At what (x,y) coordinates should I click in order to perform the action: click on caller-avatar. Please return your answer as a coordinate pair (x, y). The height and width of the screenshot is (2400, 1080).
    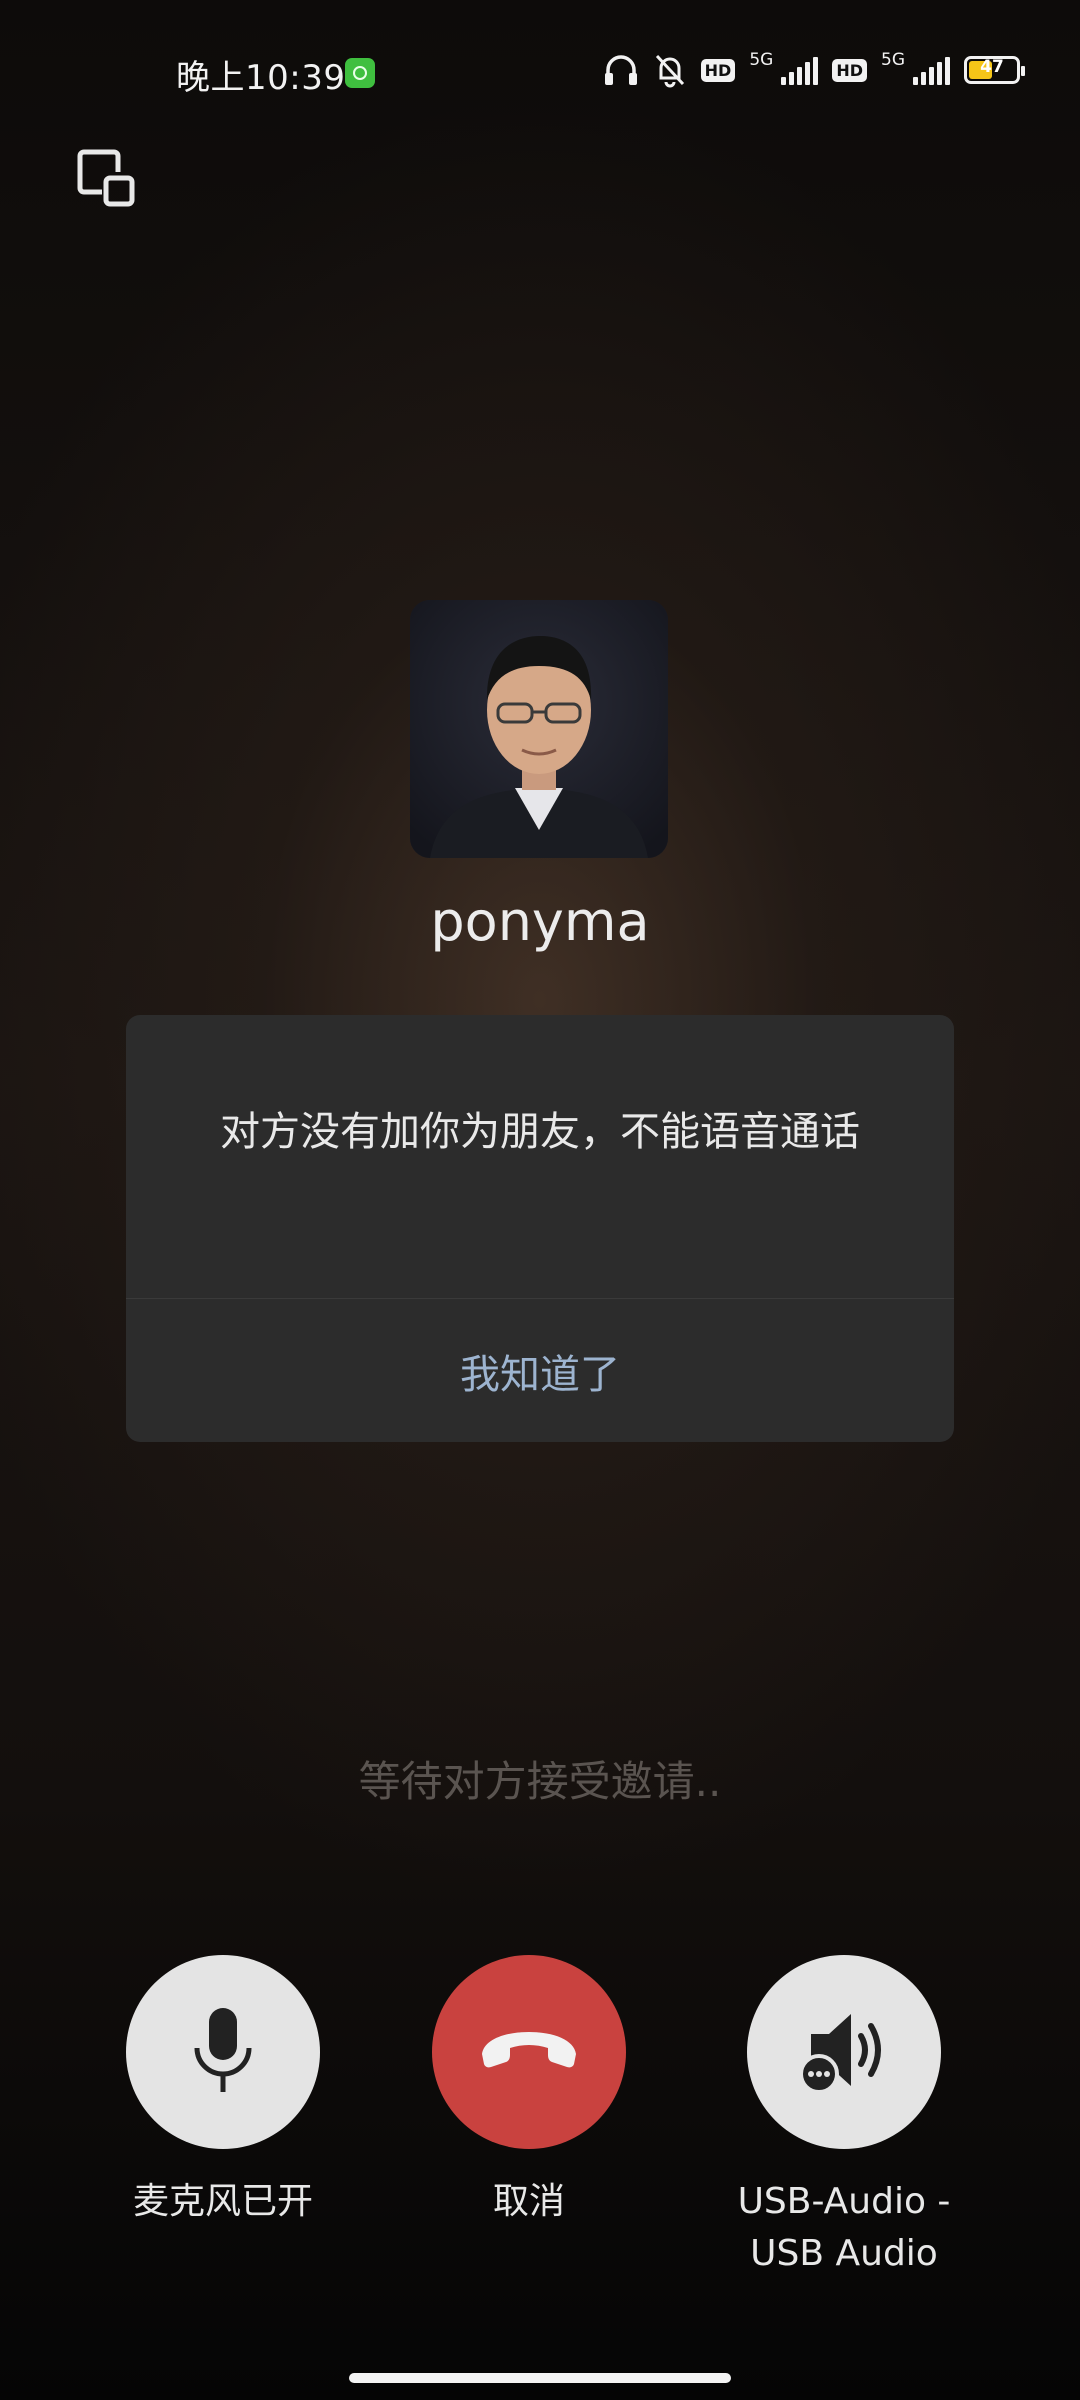
    Looking at the image, I should click on (539, 729).